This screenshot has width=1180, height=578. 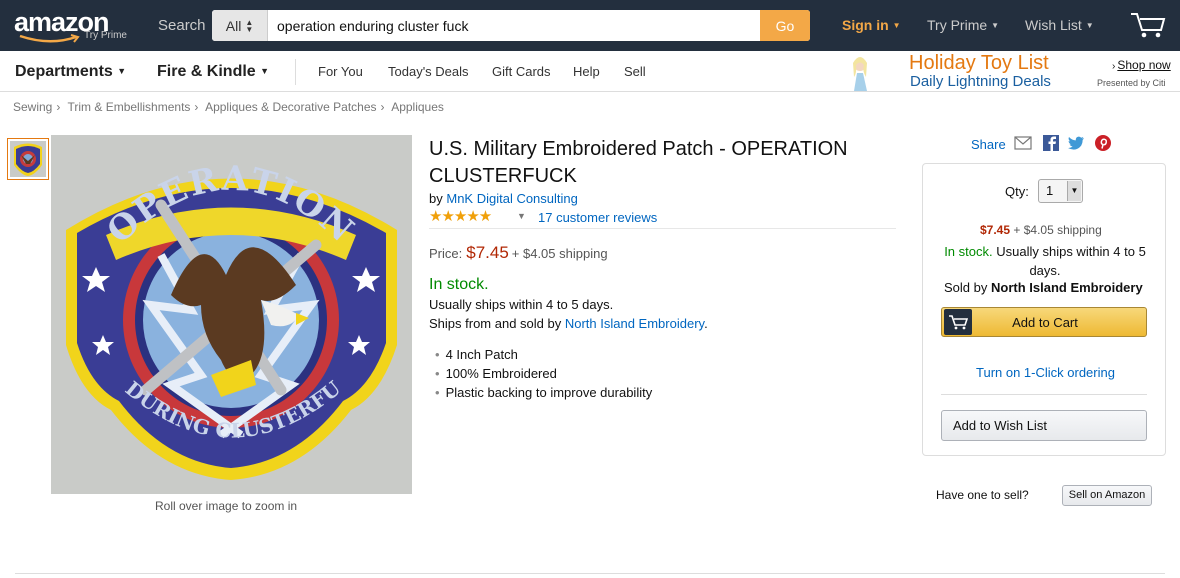 What do you see at coordinates (233, 25) in the screenshot?
I see `search-category-value: All` at bounding box center [233, 25].